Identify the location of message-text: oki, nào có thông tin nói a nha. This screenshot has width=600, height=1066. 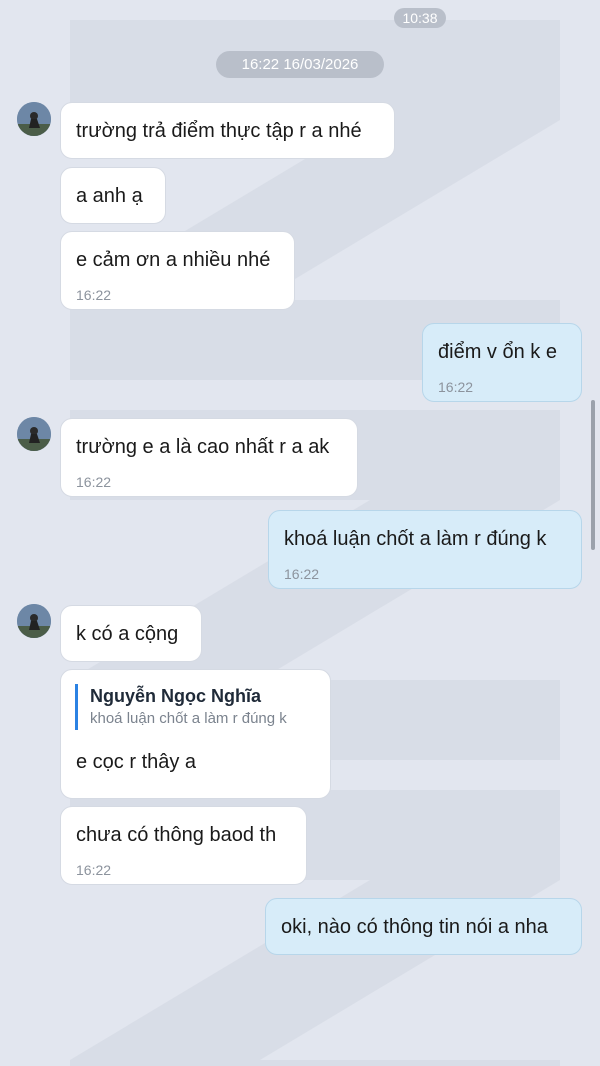
(414, 927).